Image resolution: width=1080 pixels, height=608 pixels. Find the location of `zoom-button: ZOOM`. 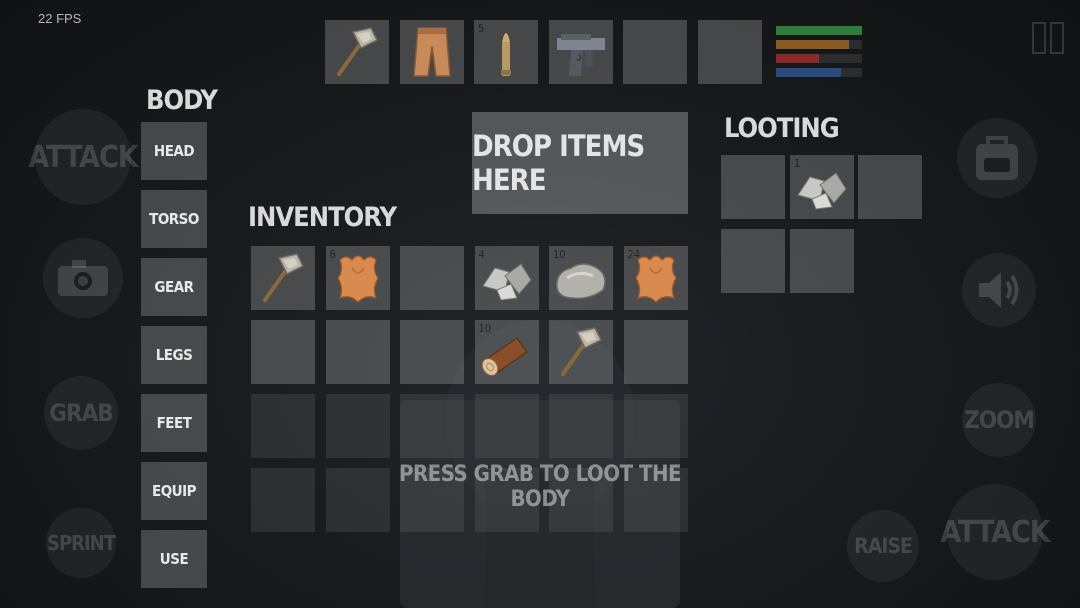

zoom-button: ZOOM is located at coordinates (999, 420).